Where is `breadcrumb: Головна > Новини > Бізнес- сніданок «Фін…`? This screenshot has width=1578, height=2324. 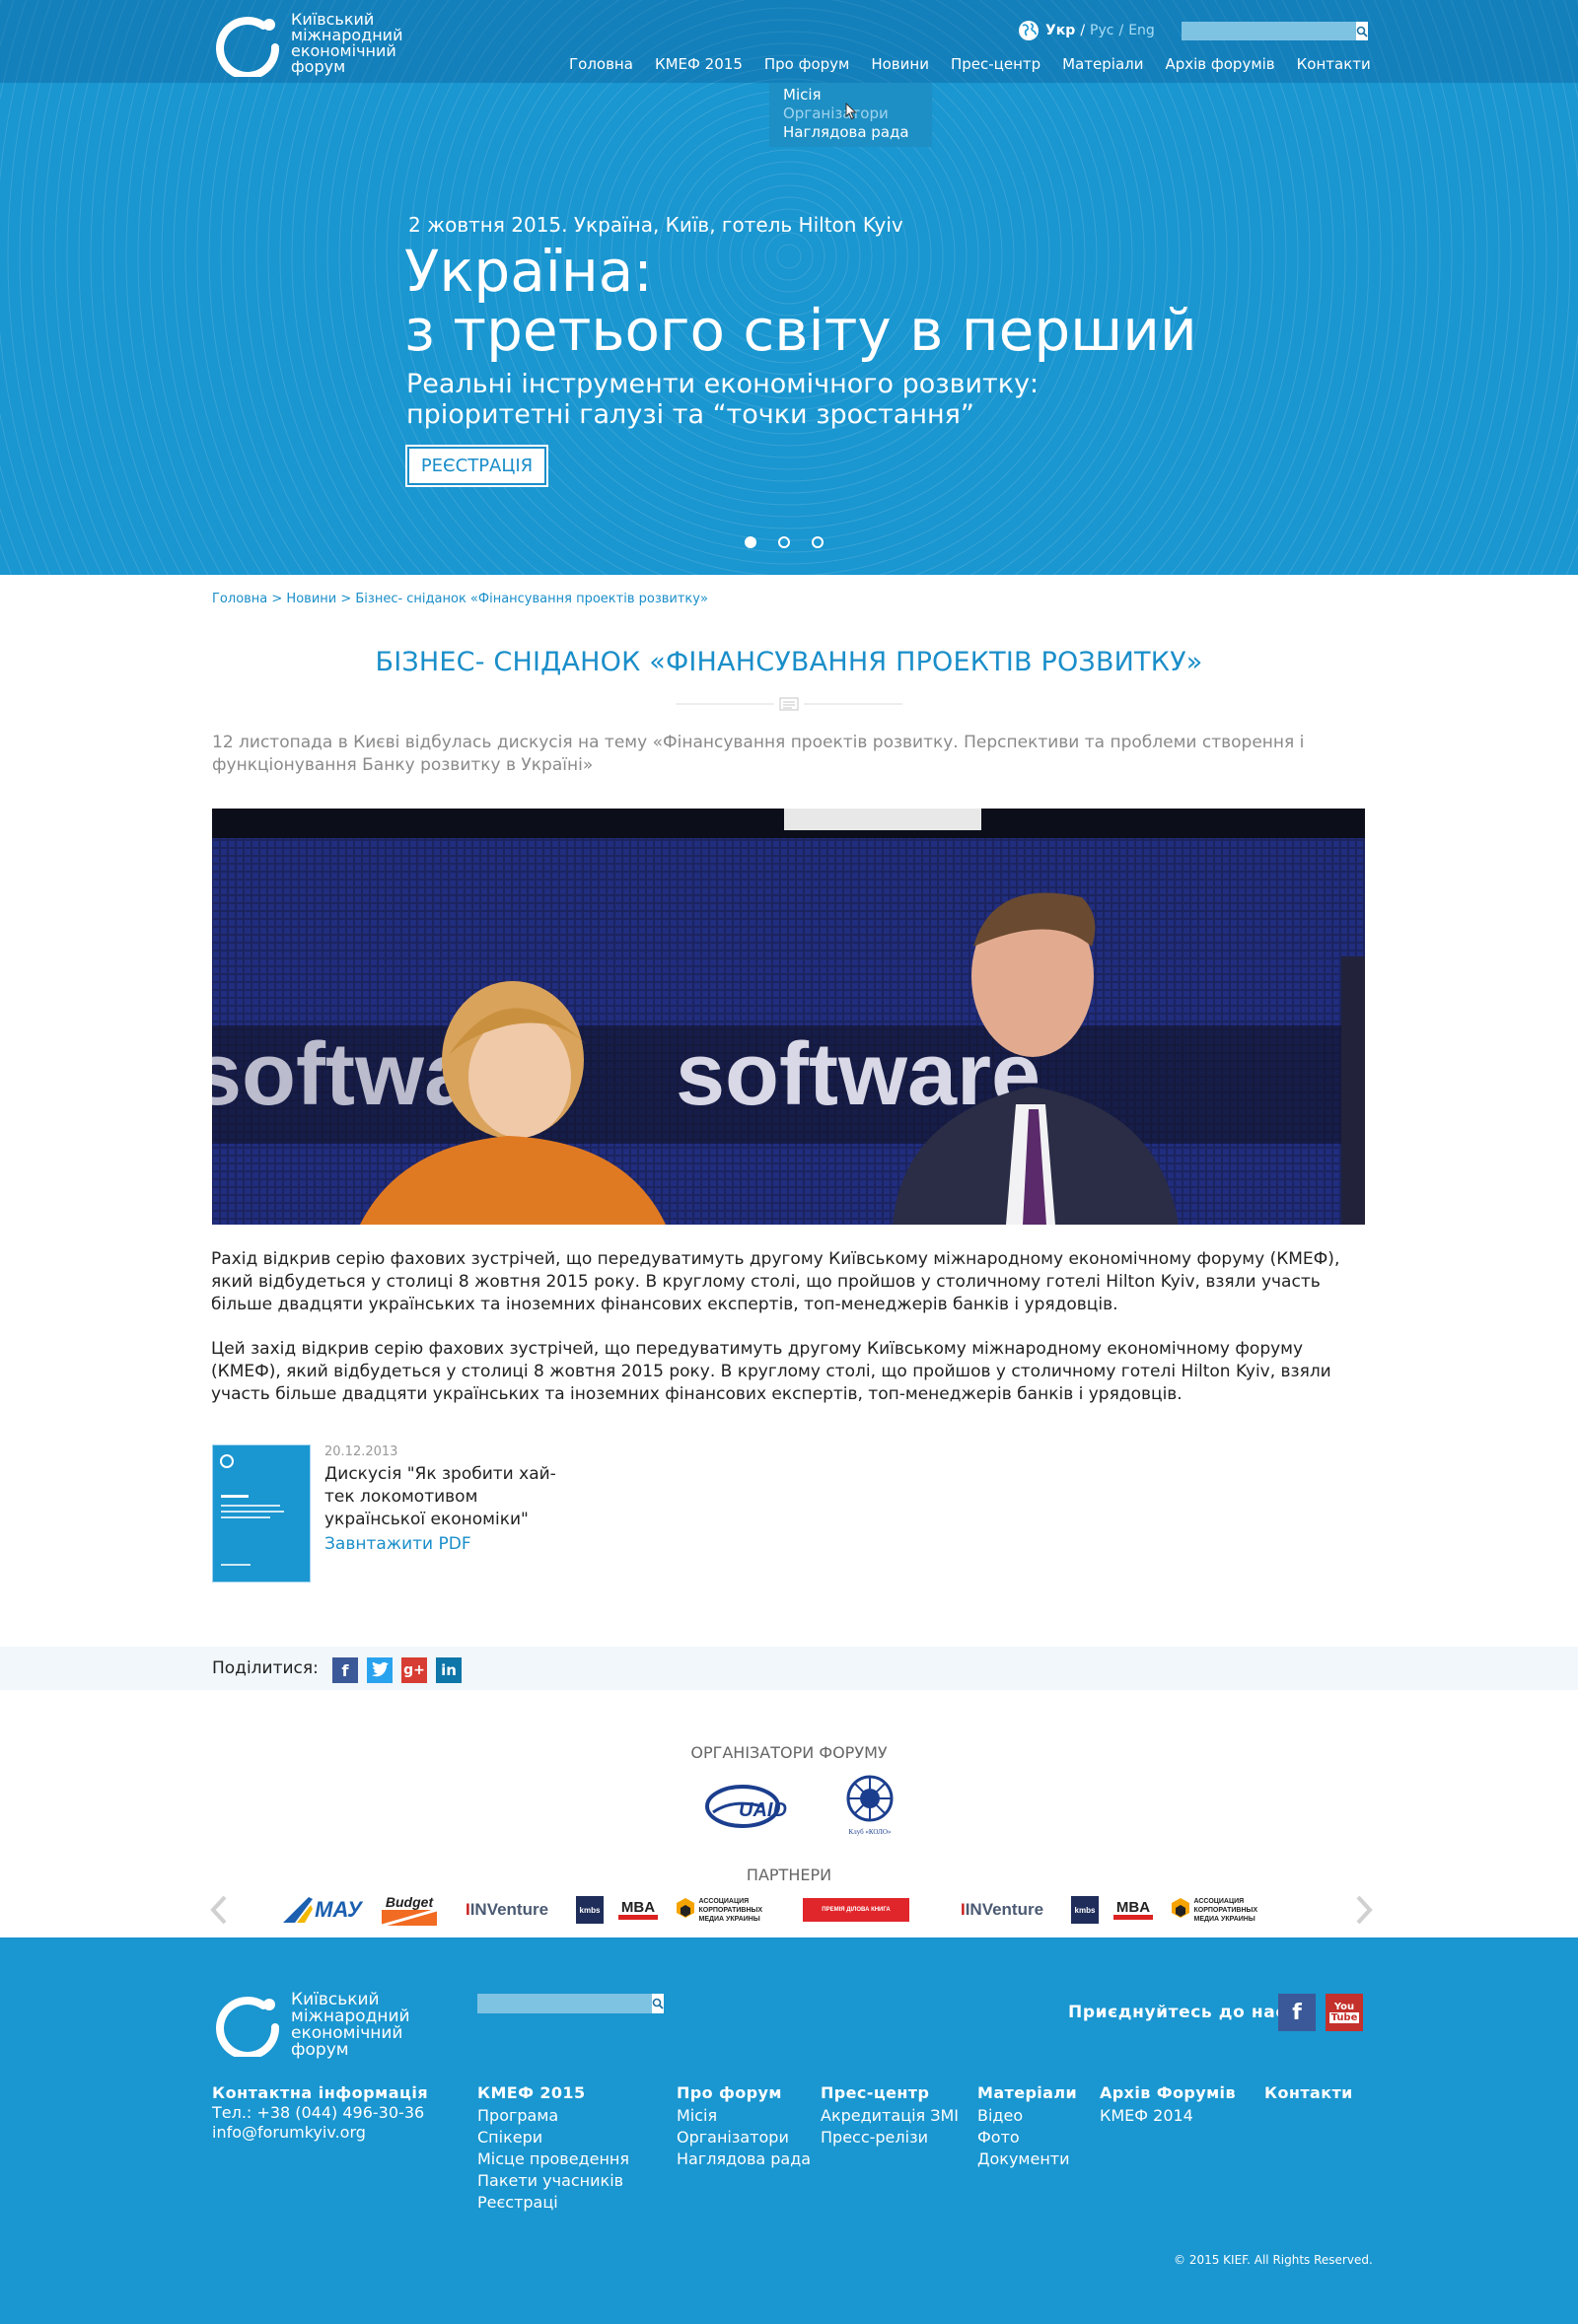
breadcrumb: Головна > Новини > Бізнес- сніданок «Фін… is located at coordinates (460, 599).